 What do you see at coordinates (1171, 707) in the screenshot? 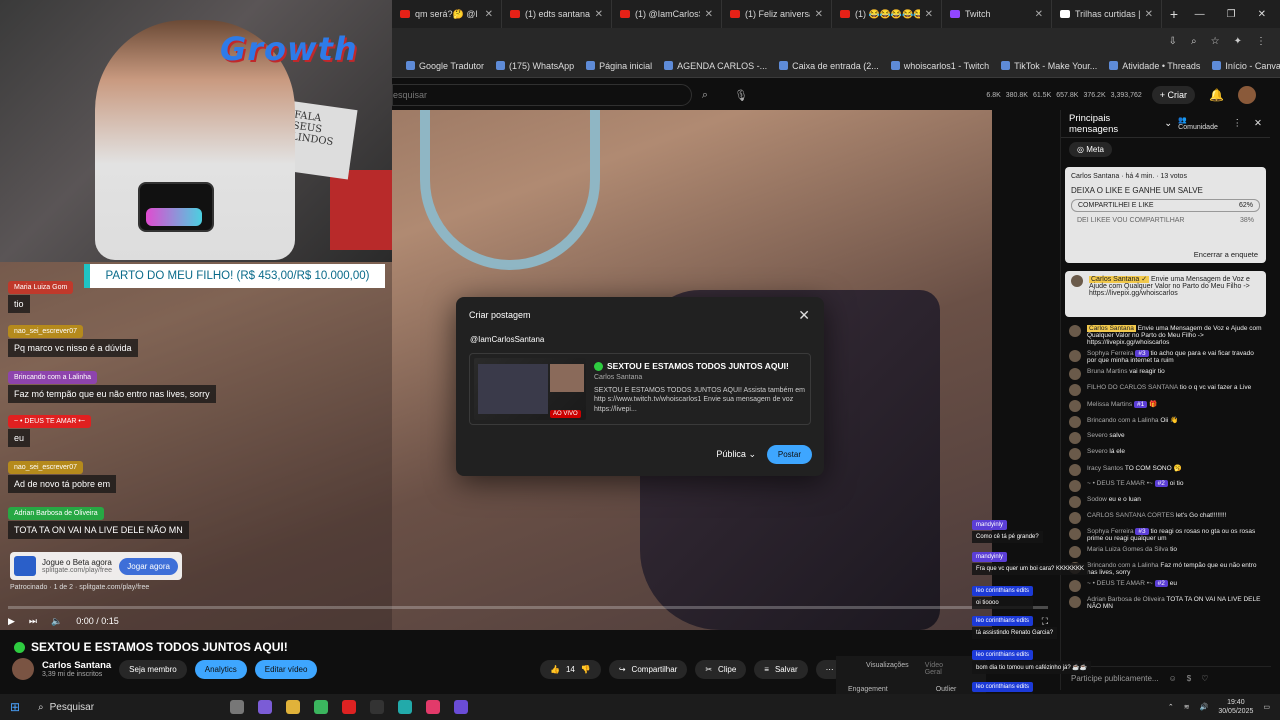
I see `chevron-up-icon: ⌃` at bounding box center [1171, 707].